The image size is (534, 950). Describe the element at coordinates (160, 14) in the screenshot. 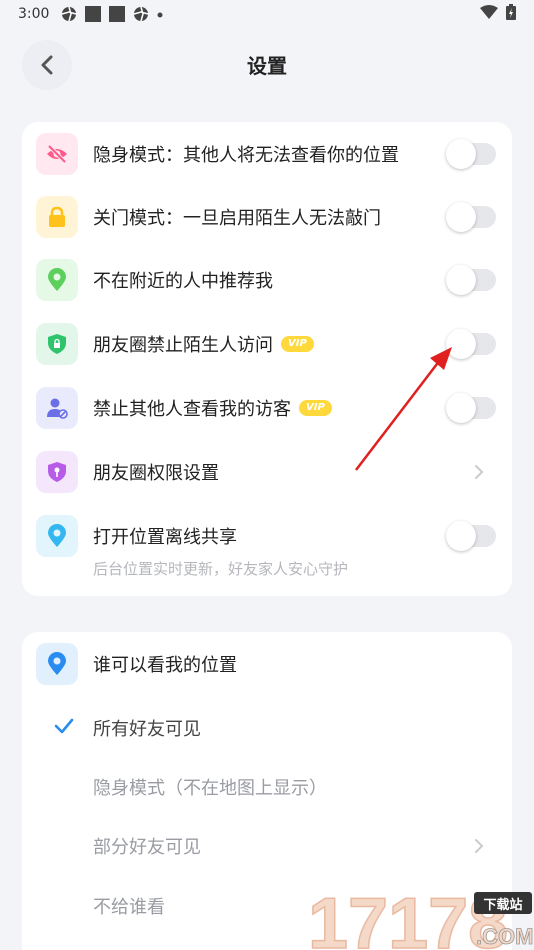

I see `dot-icon` at that location.